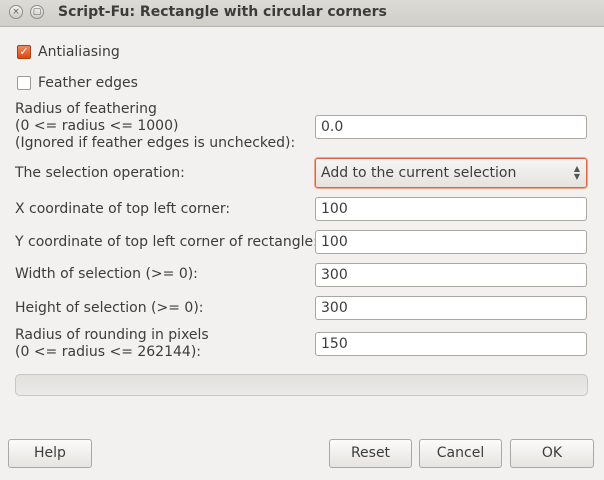 Image resolution: width=604 pixels, height=480 pixels. Describe the element at coordinates (451, 209) in the screenshot. I see `x-coordinate-input: 100` at that location.